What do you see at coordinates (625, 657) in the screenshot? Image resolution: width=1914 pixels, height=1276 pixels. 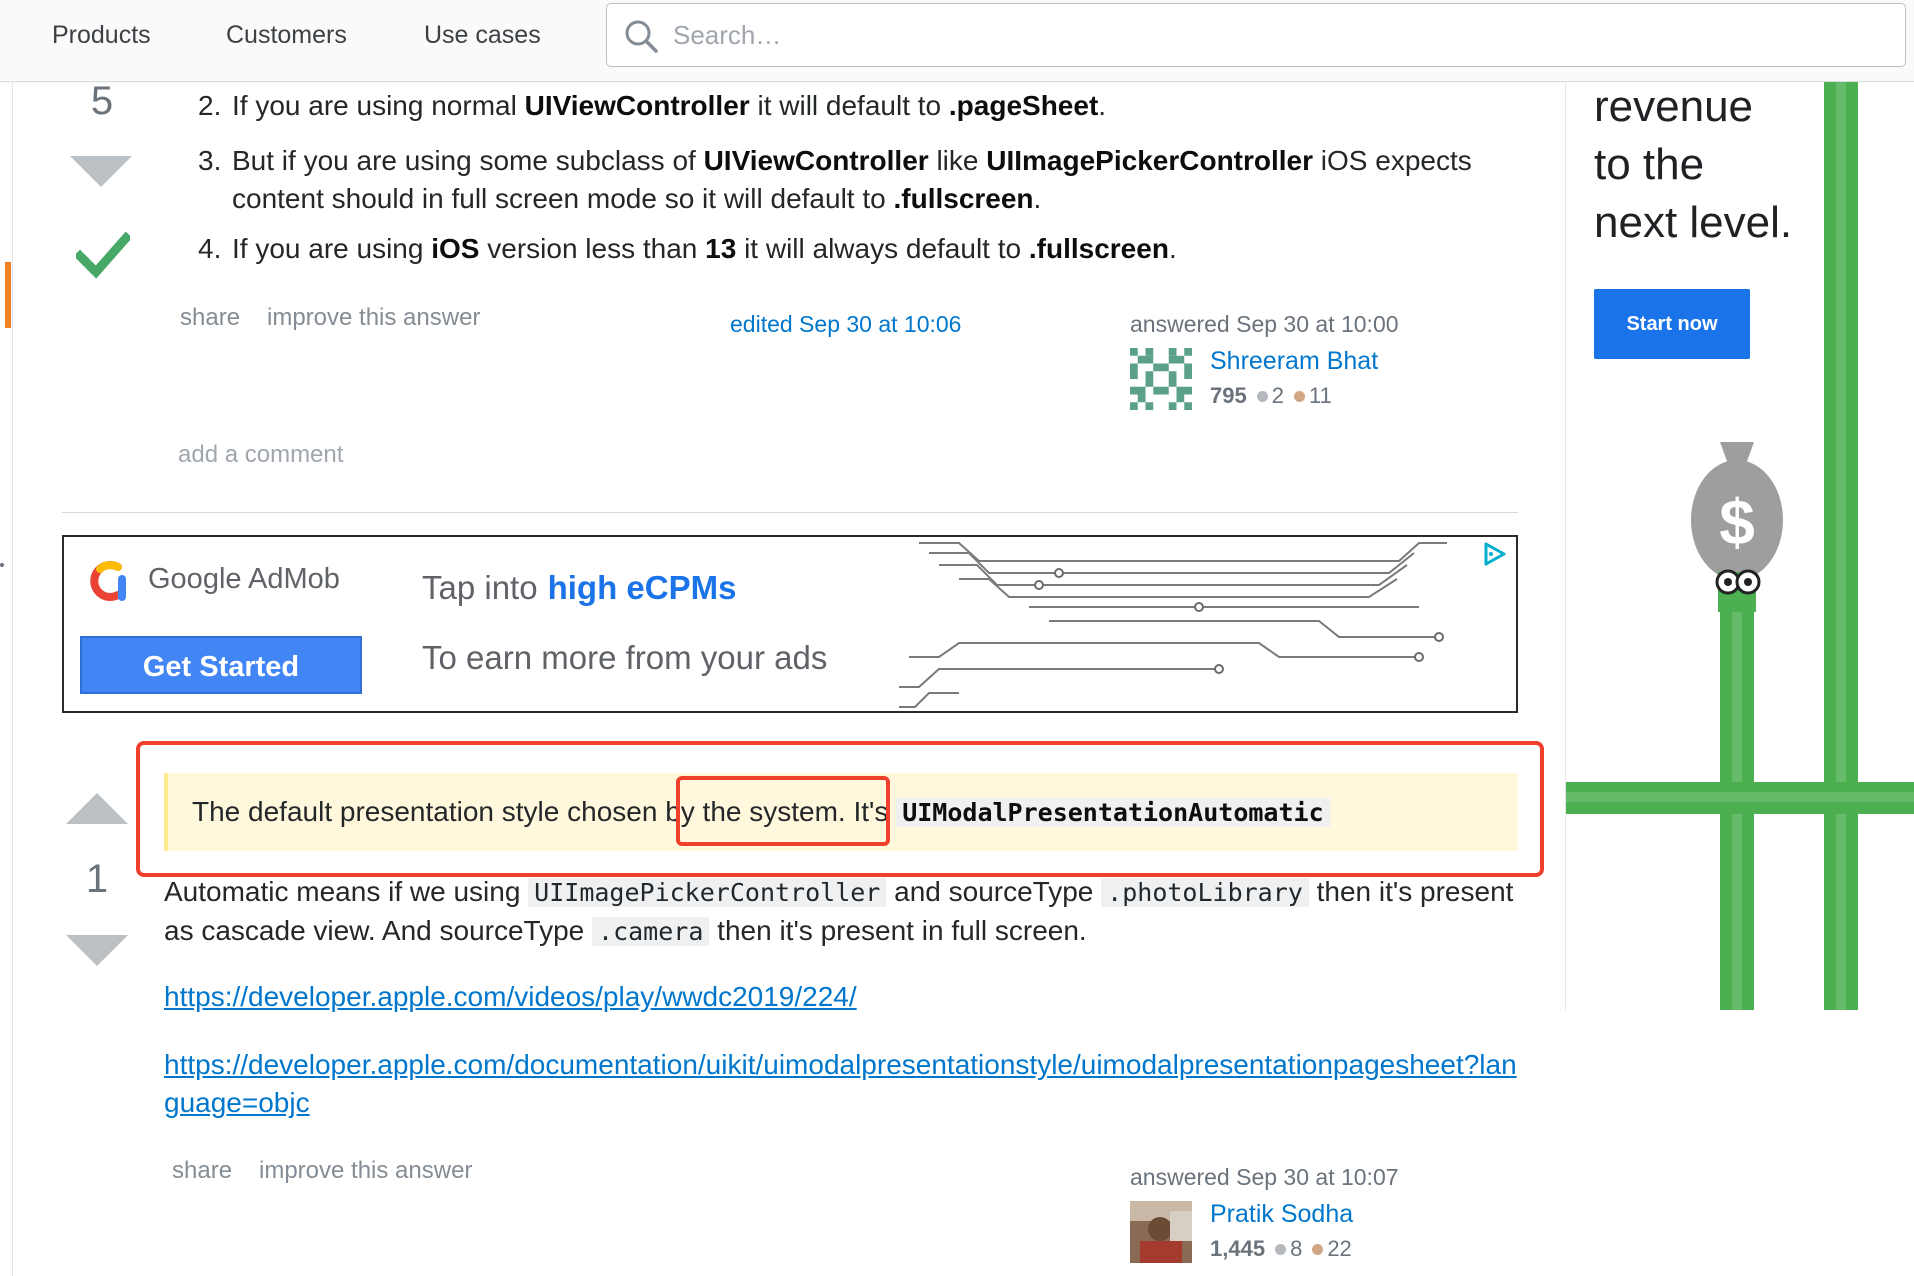 I see `ad-subline: To earn more from your ads` at bounding box center [625, 657].